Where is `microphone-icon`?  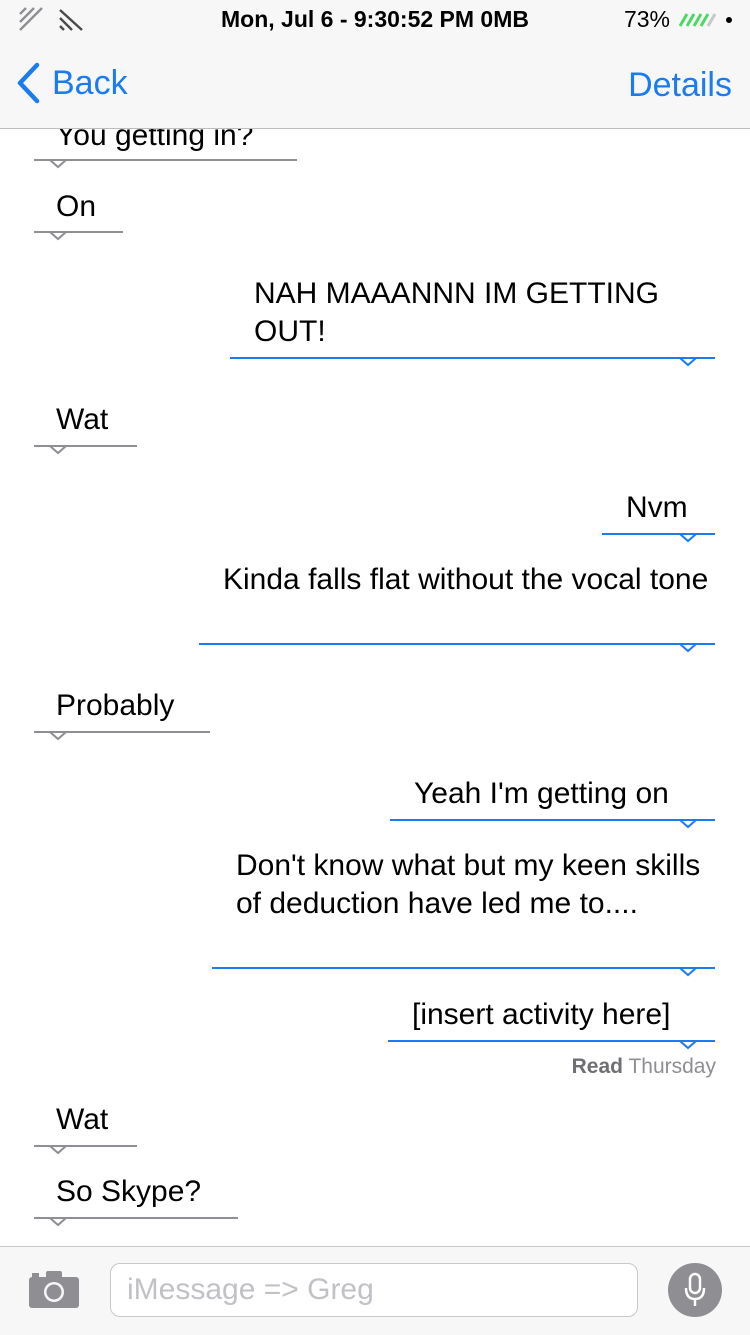 microphone-icon is located at coordinates (695, 1289).